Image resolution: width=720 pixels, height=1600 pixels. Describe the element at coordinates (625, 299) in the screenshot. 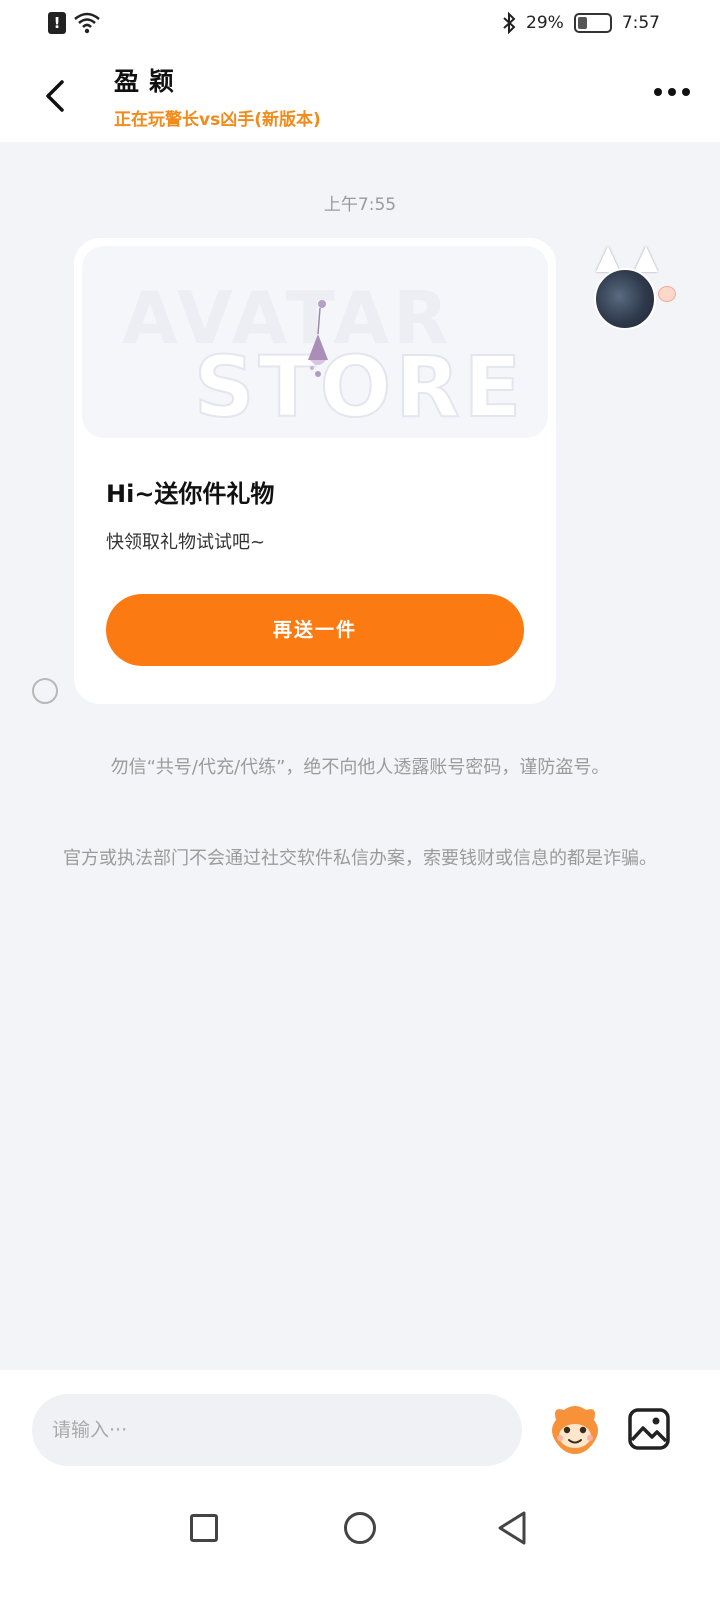

I see `avatar-image` at that location.